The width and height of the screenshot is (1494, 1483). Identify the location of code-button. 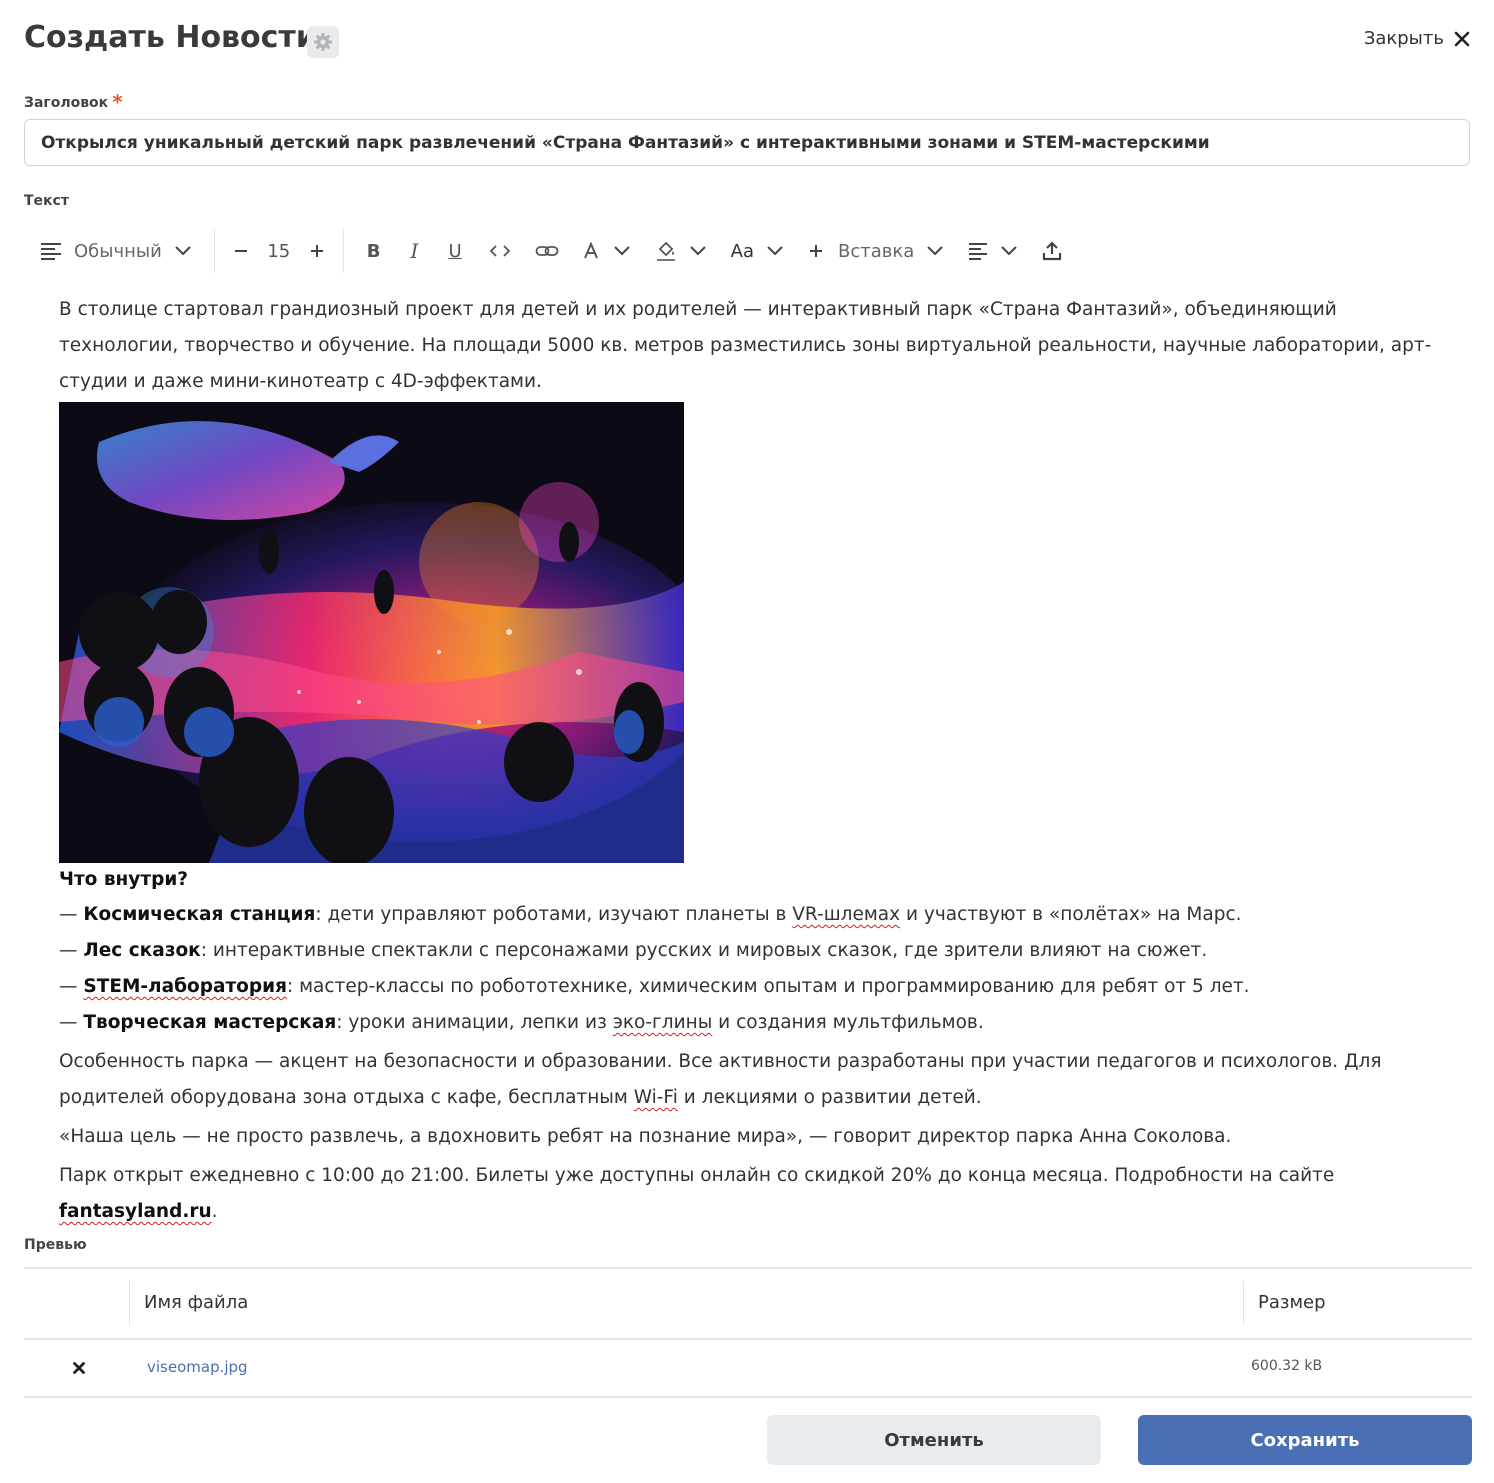
(500, 251).